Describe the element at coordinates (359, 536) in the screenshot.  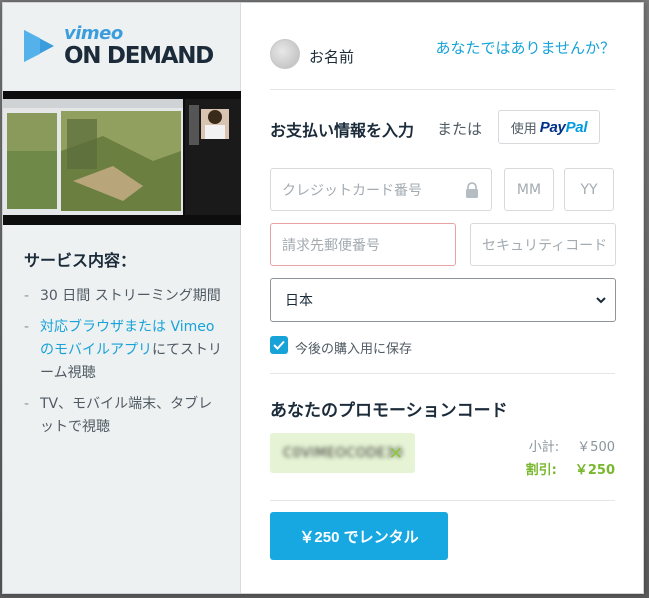
I see `rent-button: ￥250 でレンタル` at that location.